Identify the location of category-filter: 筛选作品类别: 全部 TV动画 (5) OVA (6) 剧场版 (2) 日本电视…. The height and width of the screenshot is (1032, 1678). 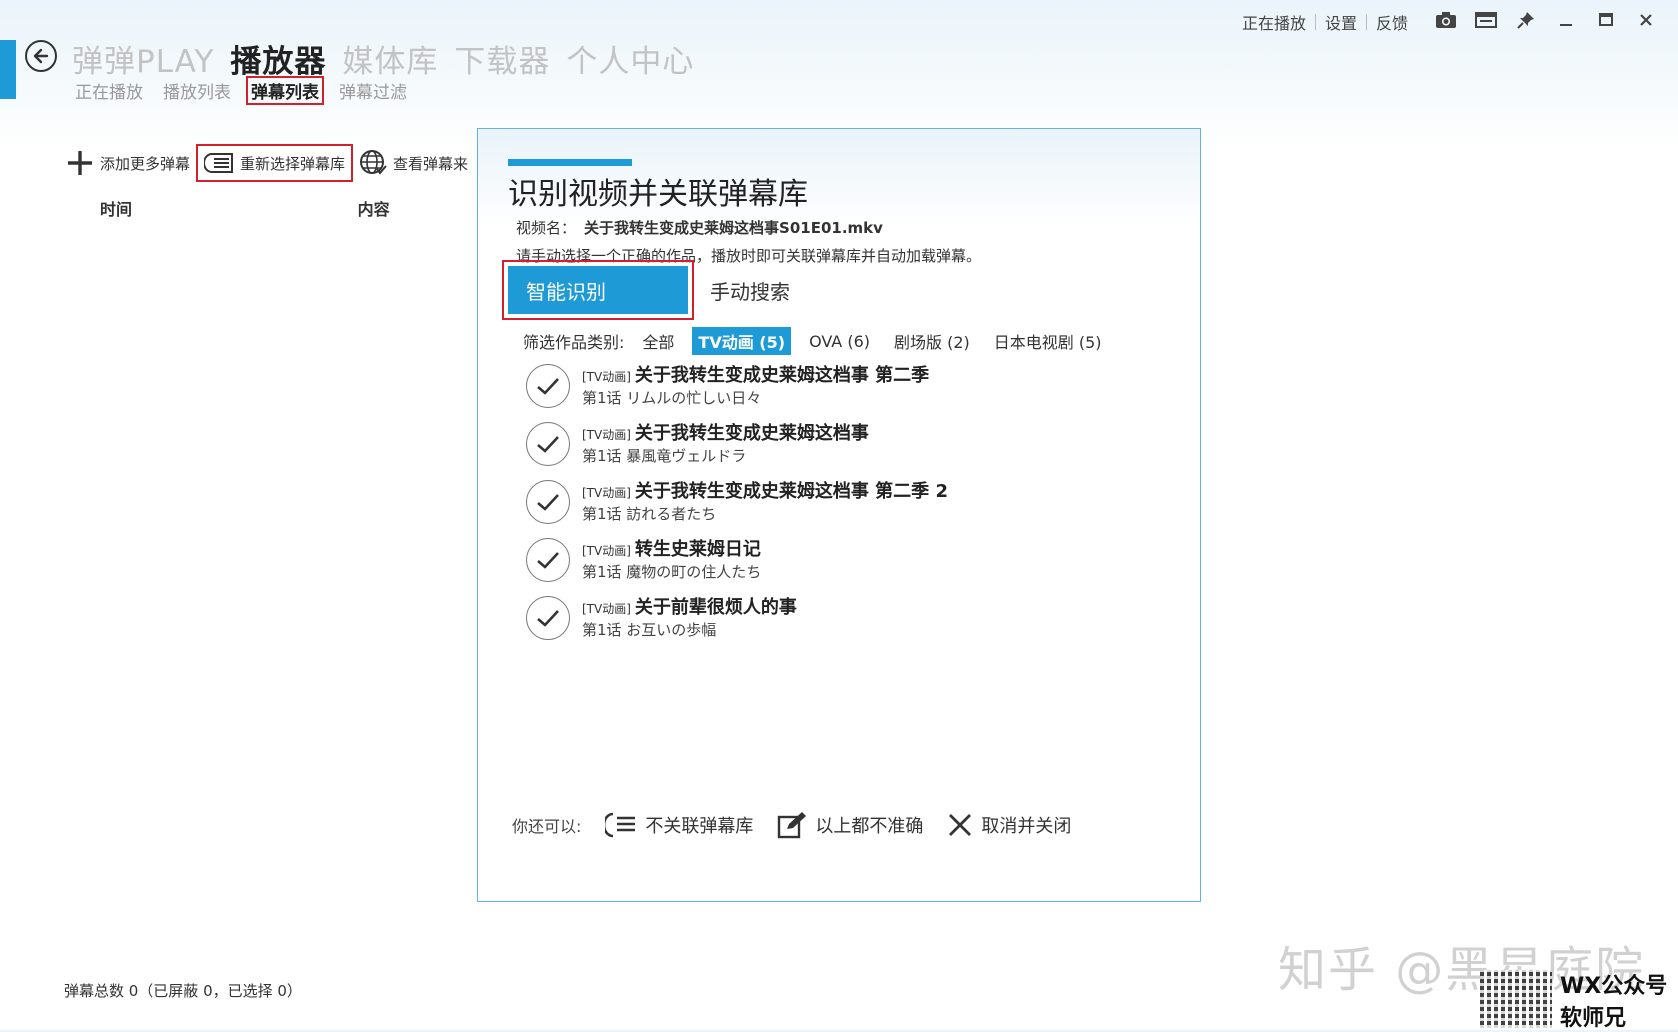
(815, 341).